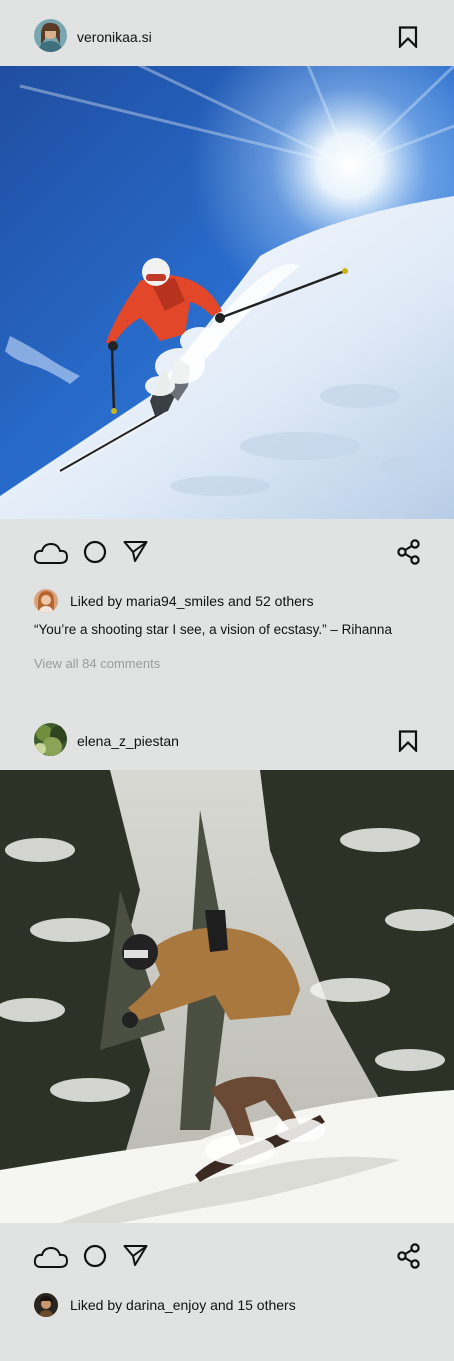 This screenshot has height=1361, width=454. I want to click on view-comments-link: View all 84 comments, so click(97, 663).